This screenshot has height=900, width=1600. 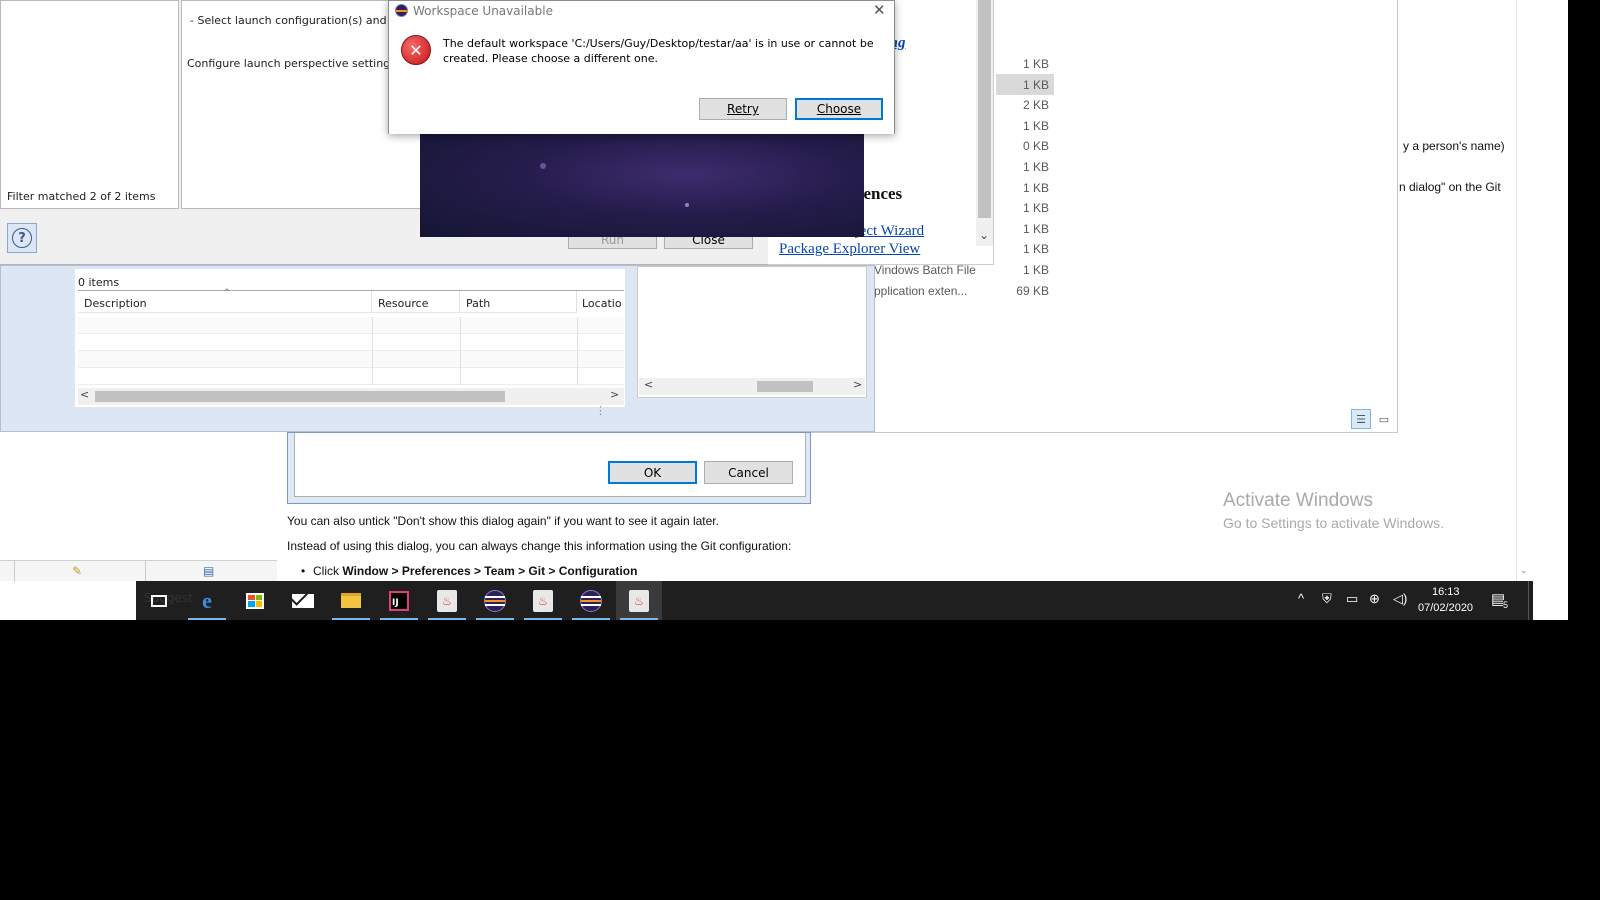 I want to click on sash-handle-icon: ⋮, so click(x=600, y=410).